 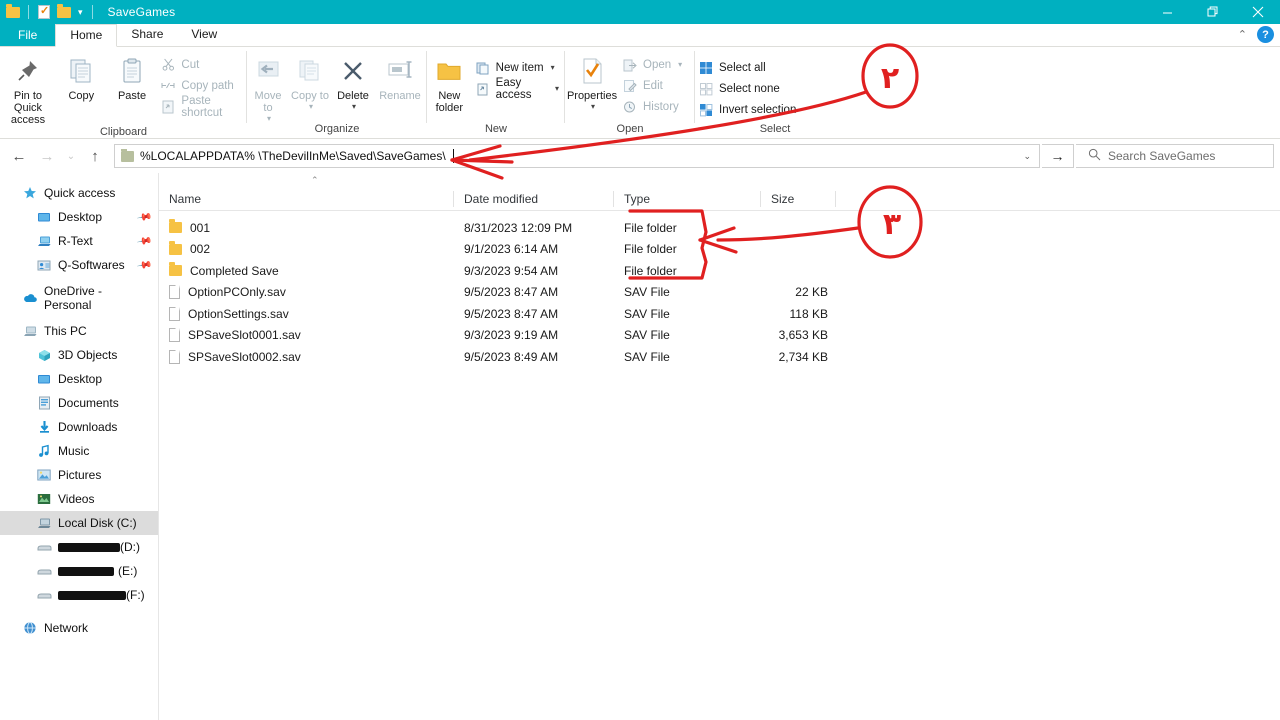 I want to click on collapse-ribbon-icon: ⌃, so click(x=1242, y=34).